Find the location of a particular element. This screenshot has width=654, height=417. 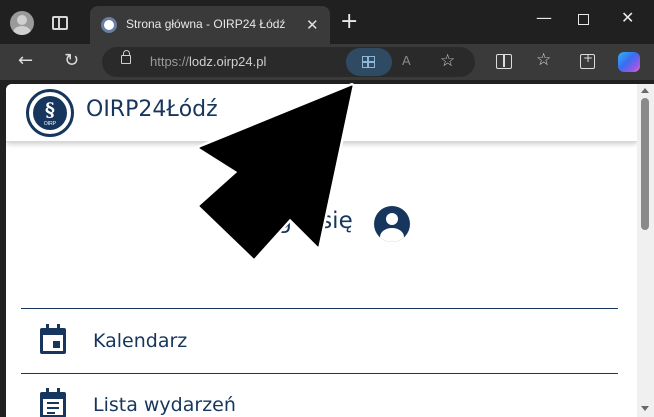

url-text: https://lodz.oirp24.pl is located at coordinates (208, 61).